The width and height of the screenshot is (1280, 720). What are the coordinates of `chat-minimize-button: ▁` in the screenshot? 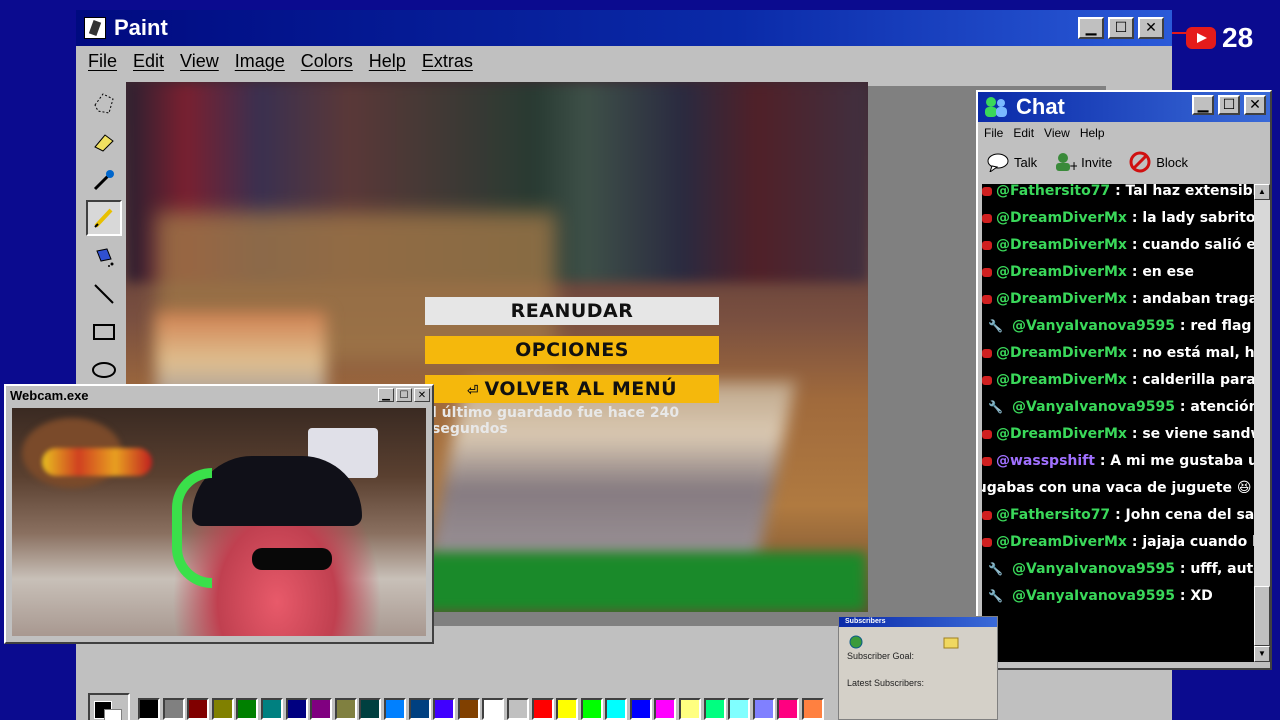 It's located at (1203, 105).